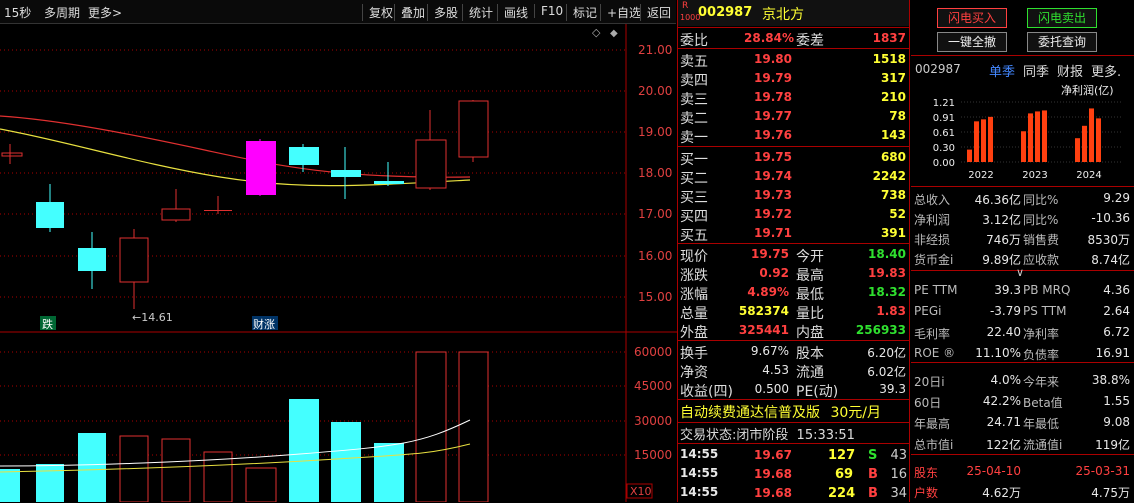  Describe the element at coordinates (793, 136) in the screenshot. I see `ask-row: 卖一 19.76 143` at that location.